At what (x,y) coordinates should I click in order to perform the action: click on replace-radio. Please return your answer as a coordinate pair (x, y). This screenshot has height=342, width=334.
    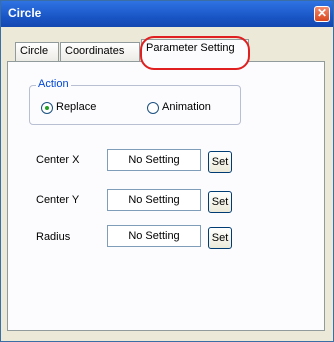
    Looking at the image, I should click on (47, 108).